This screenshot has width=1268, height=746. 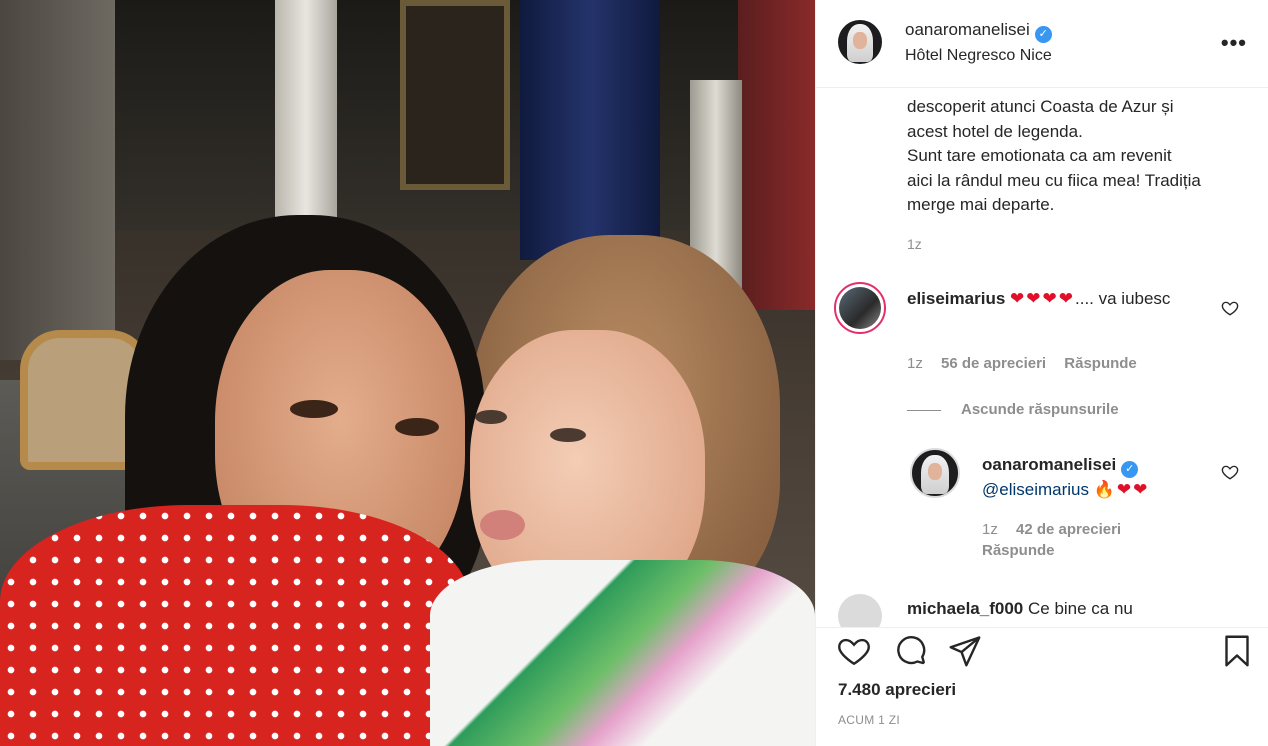 What do you see at coordinates (924, 410) in the screenshot?
I see `divider-line` at bounding box center [924, 410].